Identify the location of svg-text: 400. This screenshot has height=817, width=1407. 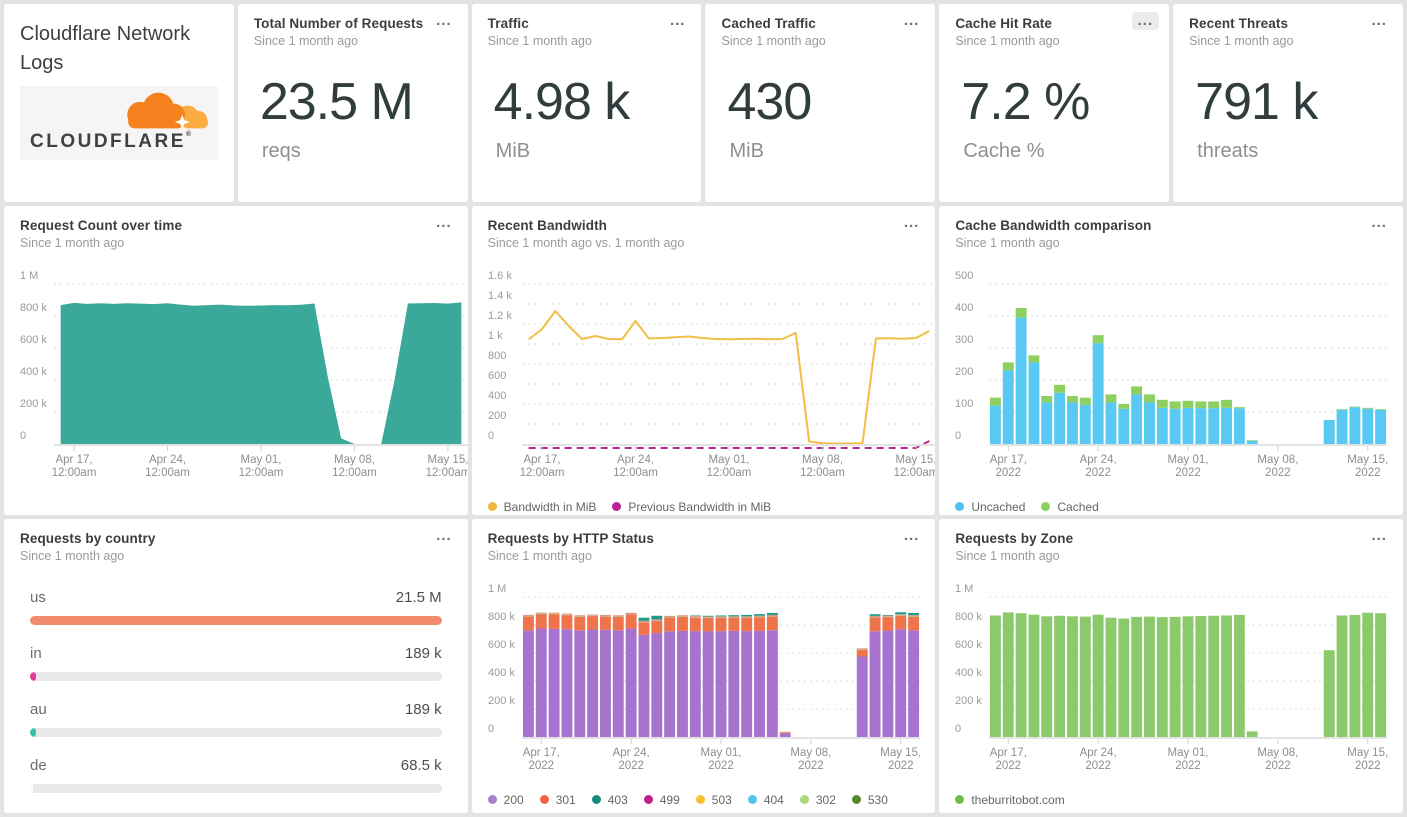
(497, 396).